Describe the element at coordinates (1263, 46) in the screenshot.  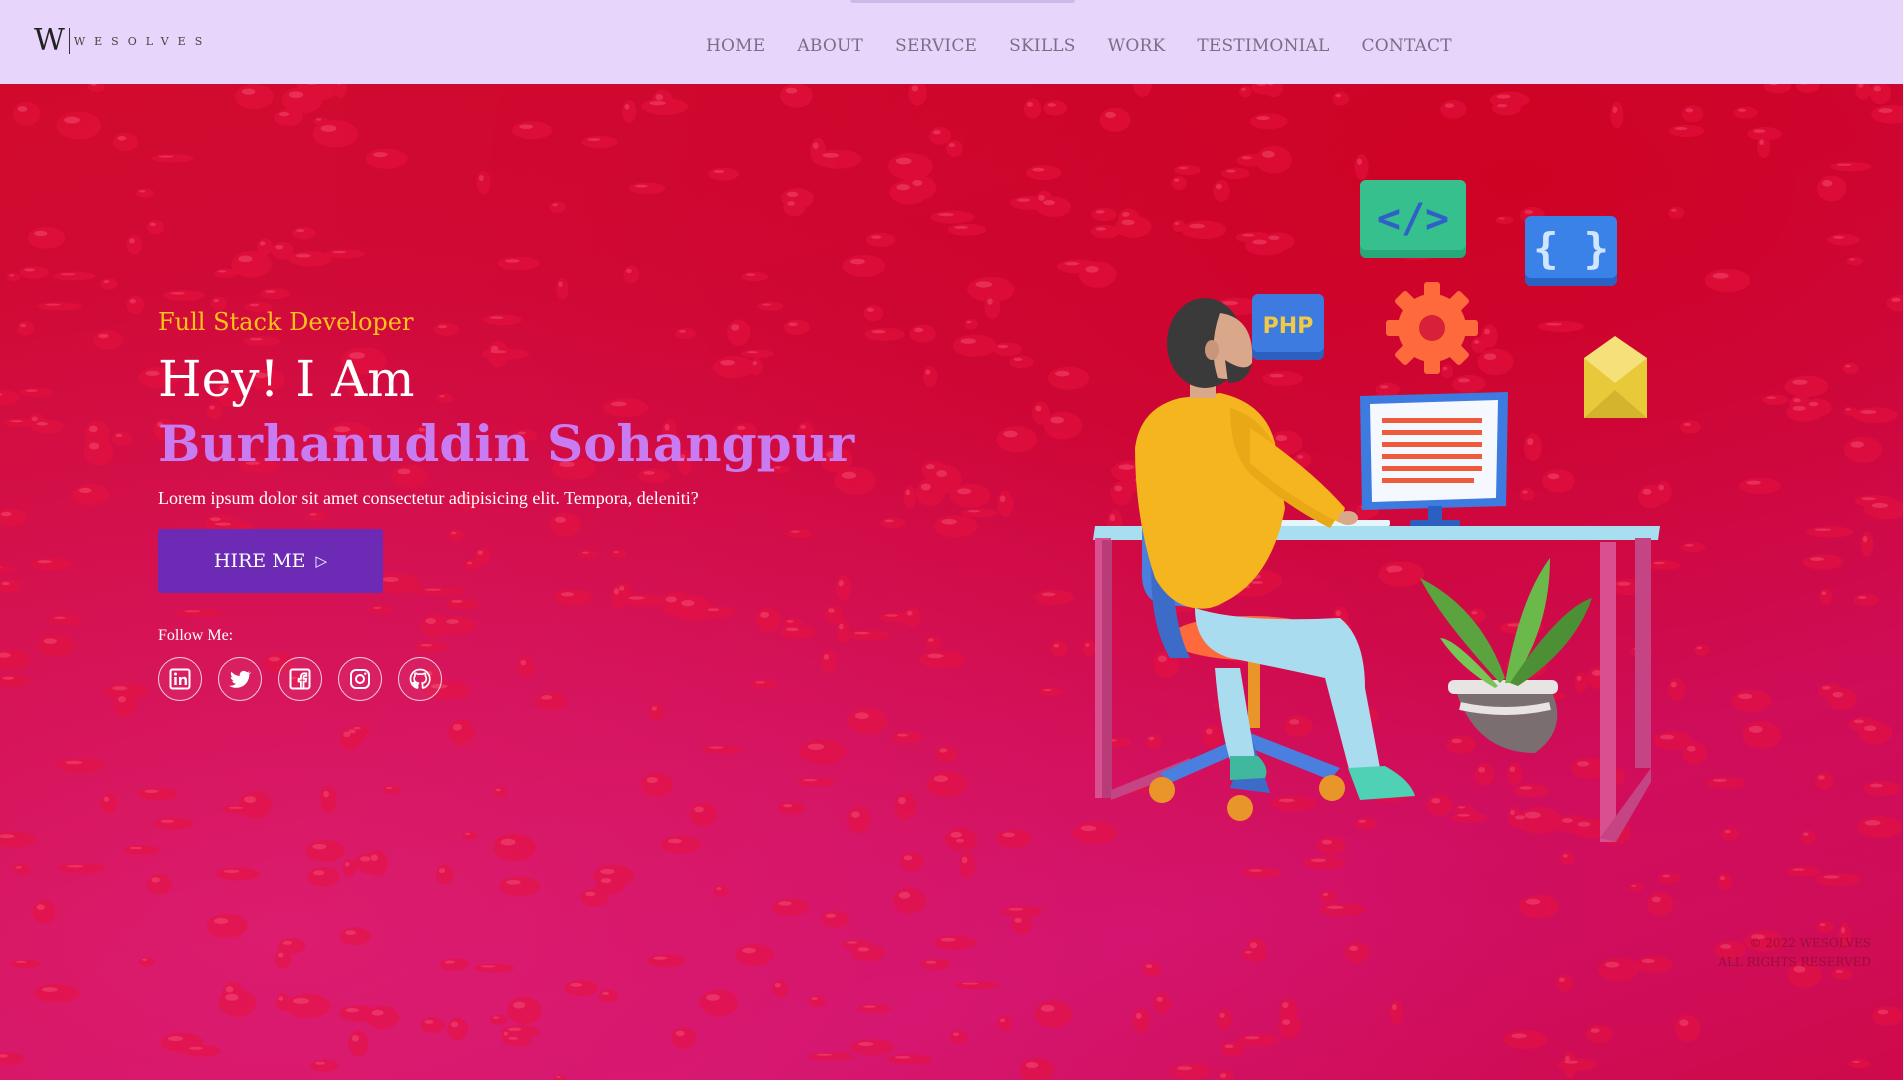
I see `nav-testimonial: TESTIMONIAL` at that location.